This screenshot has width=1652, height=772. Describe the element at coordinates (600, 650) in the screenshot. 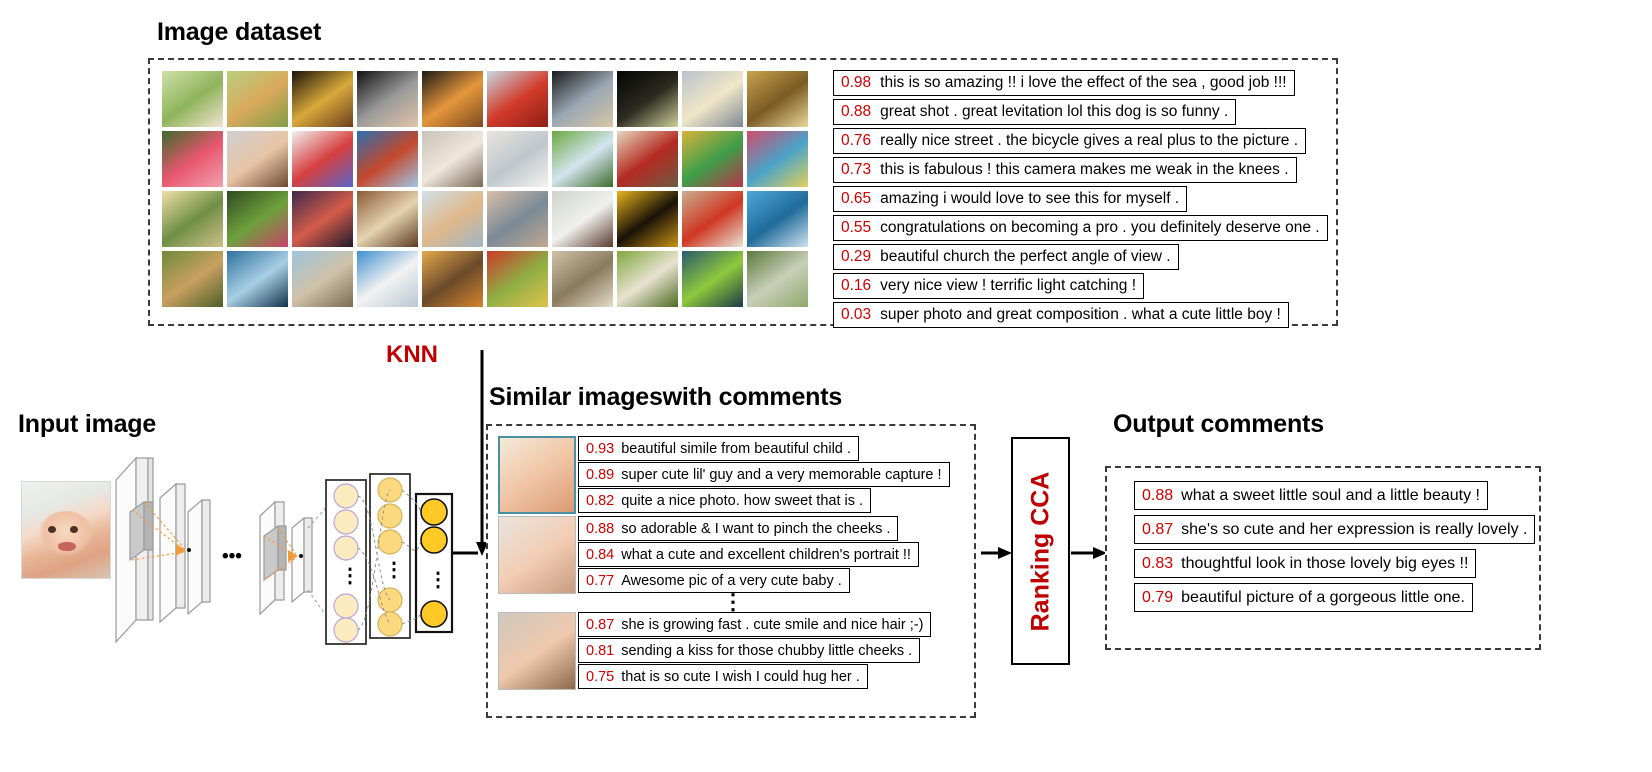

I see `comment-score: 0.81` at that location.